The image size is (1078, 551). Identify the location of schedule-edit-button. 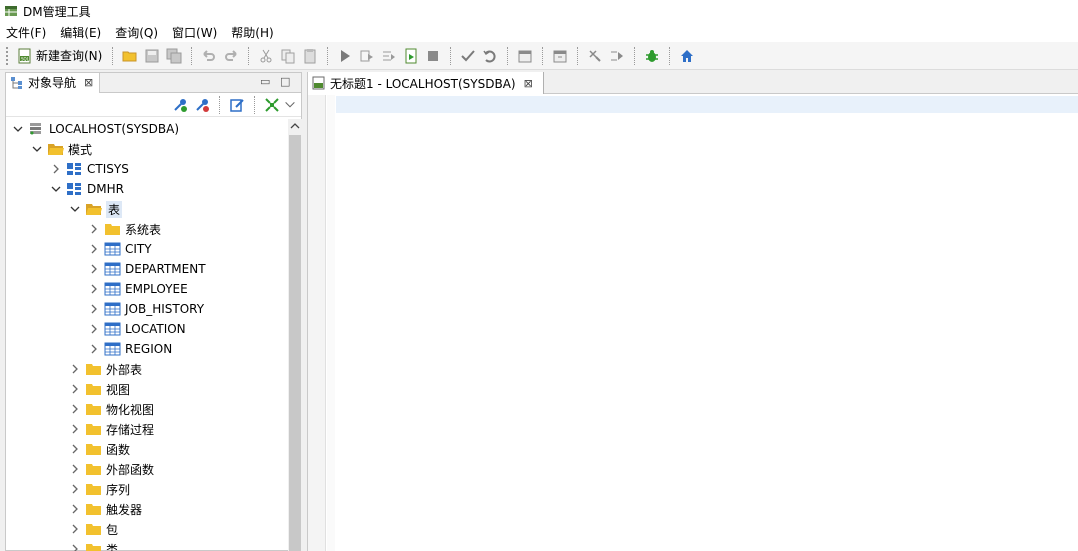
(560, 56).